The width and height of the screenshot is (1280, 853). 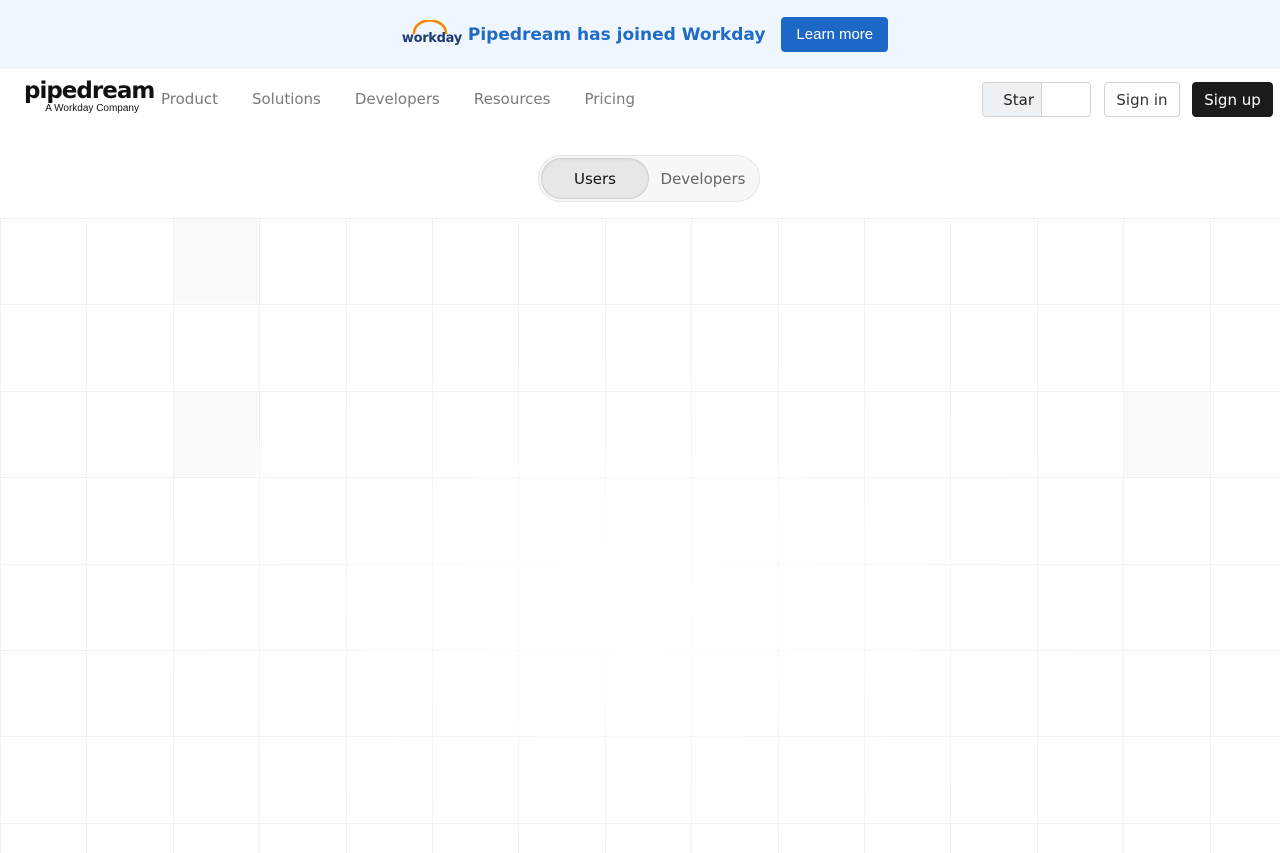 What do you see at coordinates (703, 178) in the screenshot?
I see `toggle-developers: Developers` at bounding box center [703, 178].